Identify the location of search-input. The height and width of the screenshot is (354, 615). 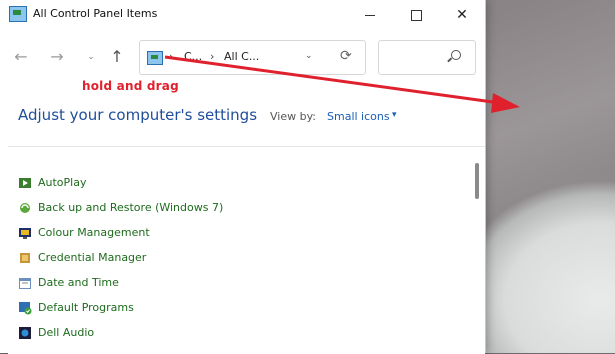
(427, 57).